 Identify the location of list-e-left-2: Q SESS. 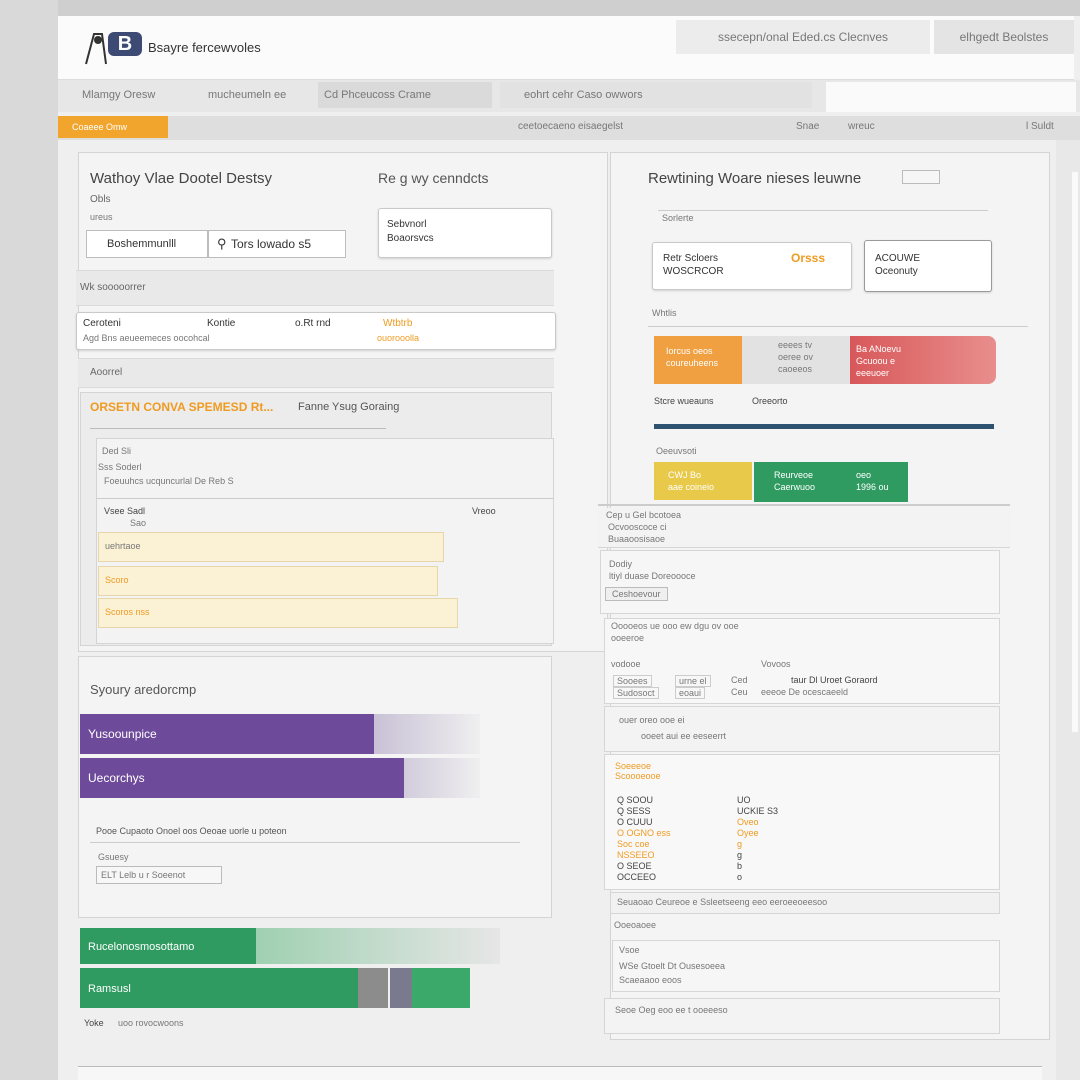
(634, 811).